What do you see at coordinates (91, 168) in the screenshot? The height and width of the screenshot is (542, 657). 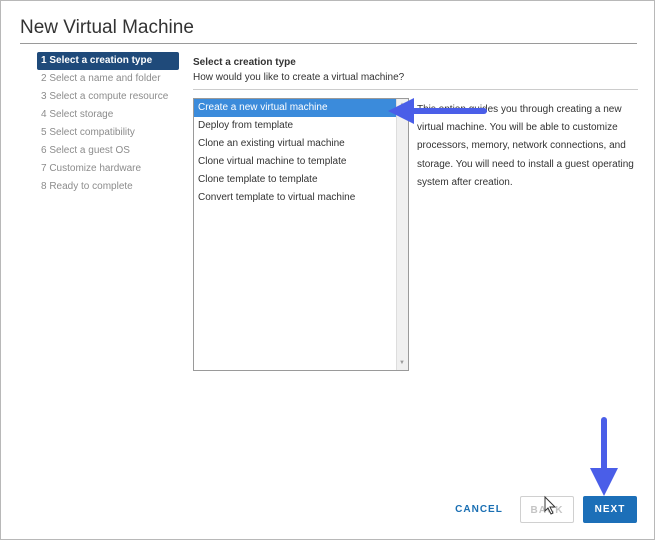 I see `step-customize-hardware: 7 Customize hardware` at bounding box center [91, 168].